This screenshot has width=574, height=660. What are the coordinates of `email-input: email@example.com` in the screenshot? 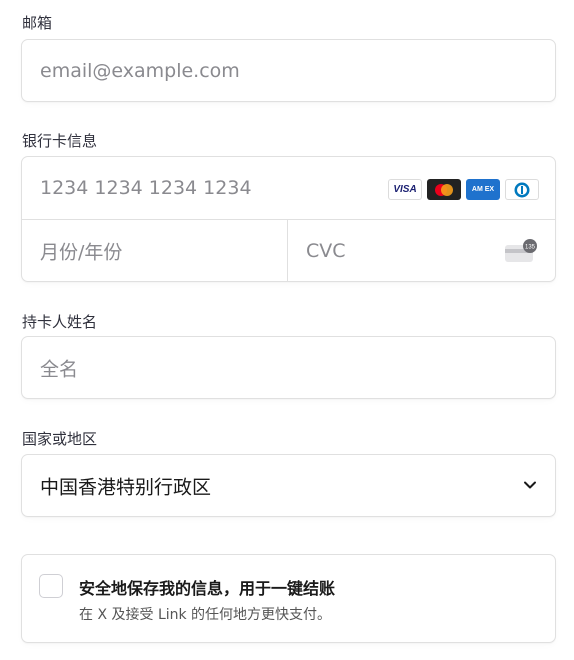 It's located at (288, 70).